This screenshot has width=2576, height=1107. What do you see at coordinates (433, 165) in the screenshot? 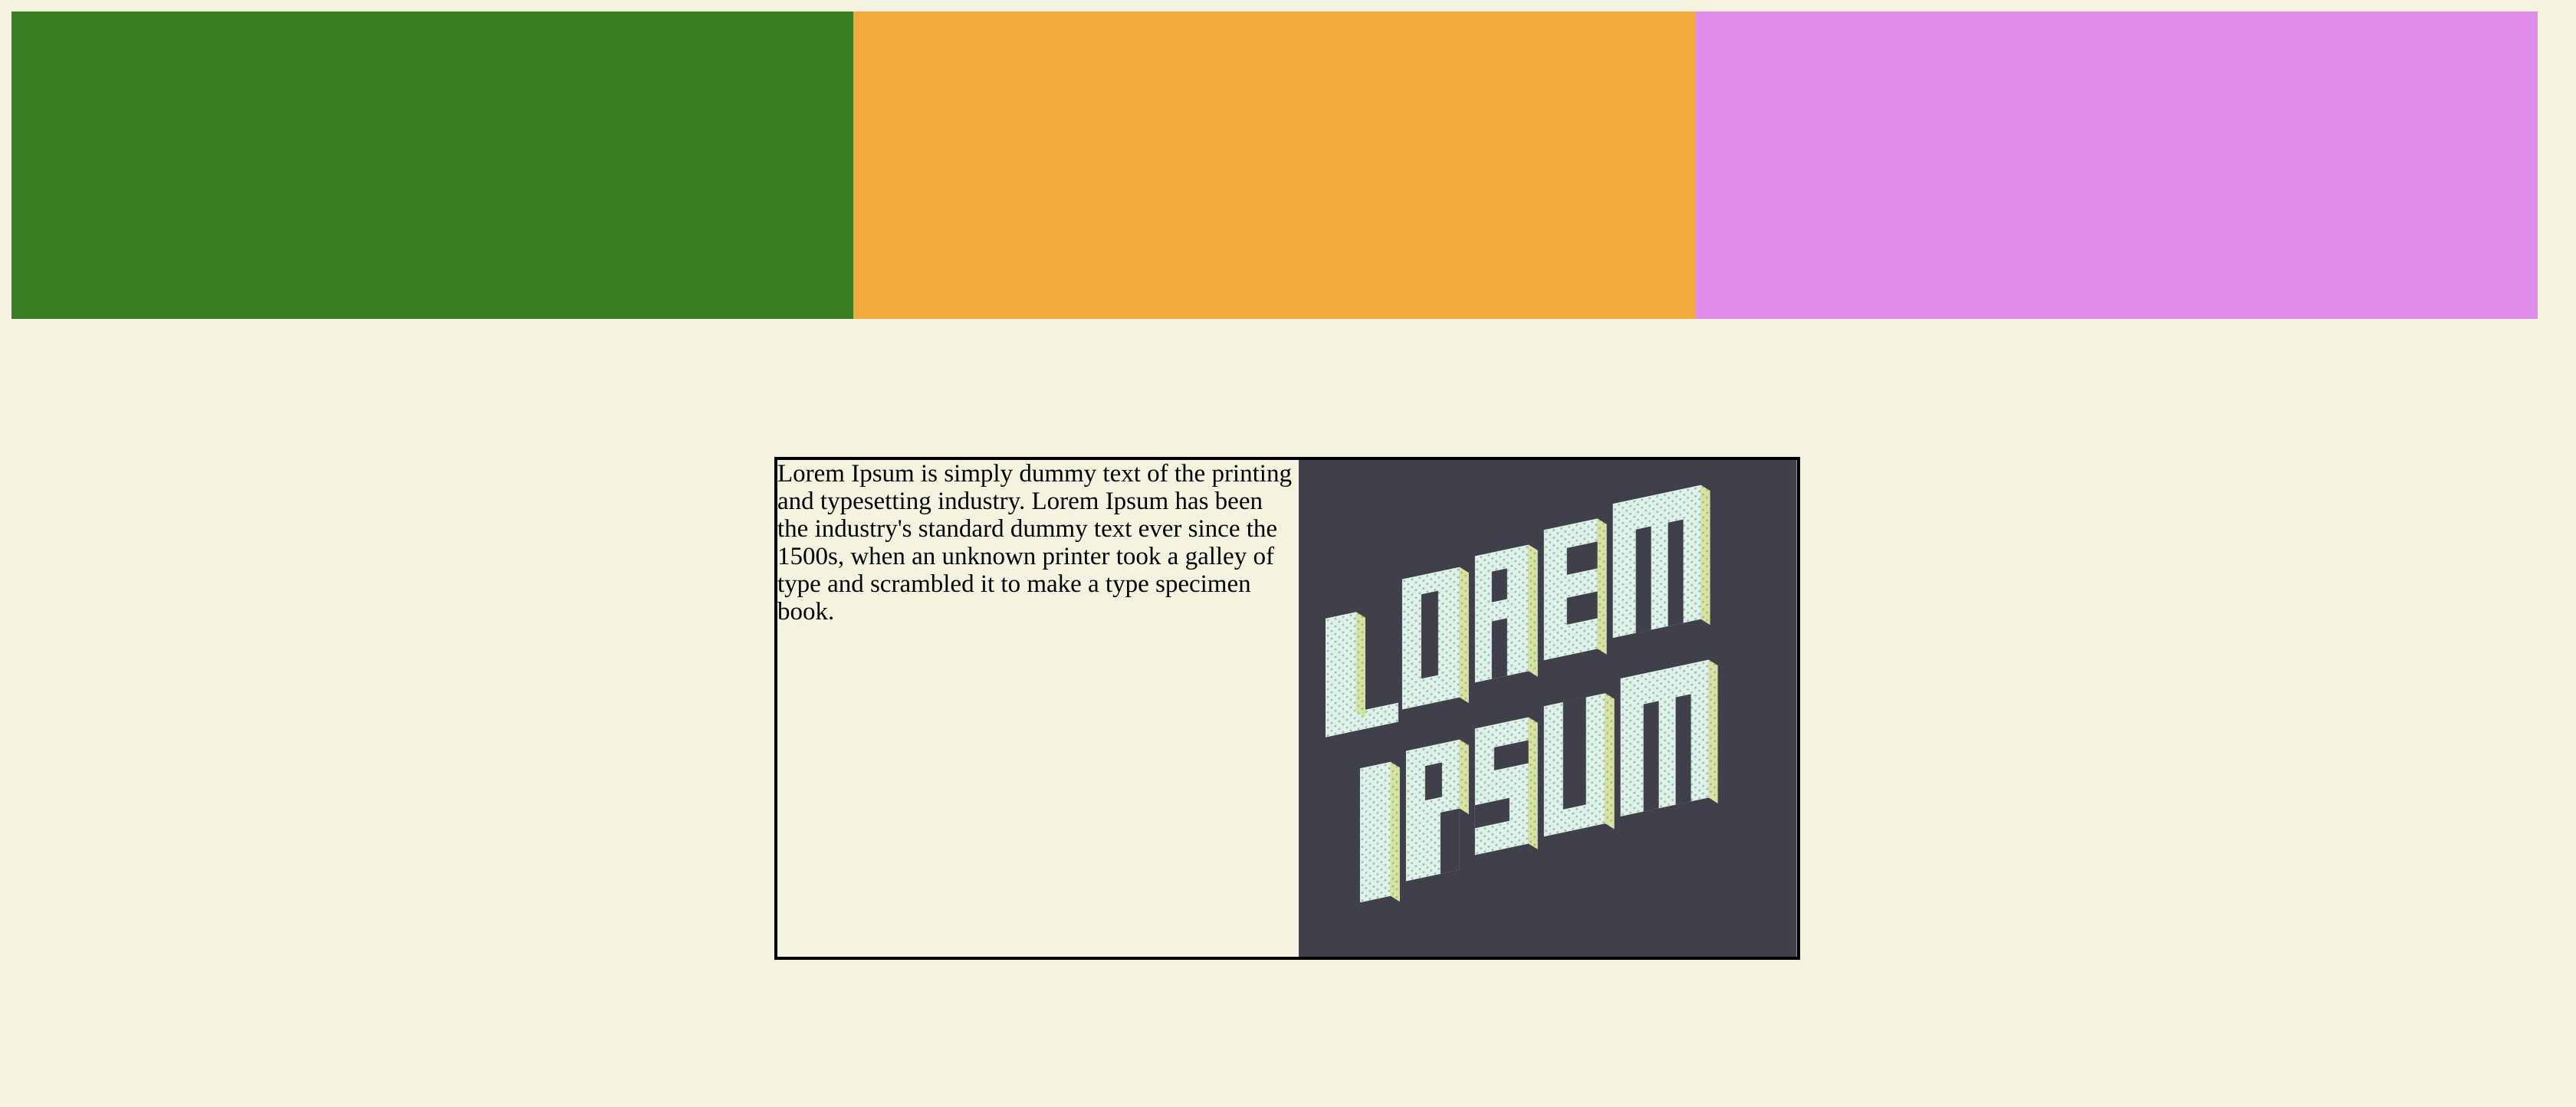
I see `stripe-swatch-green` at bounding box center [433, 165].